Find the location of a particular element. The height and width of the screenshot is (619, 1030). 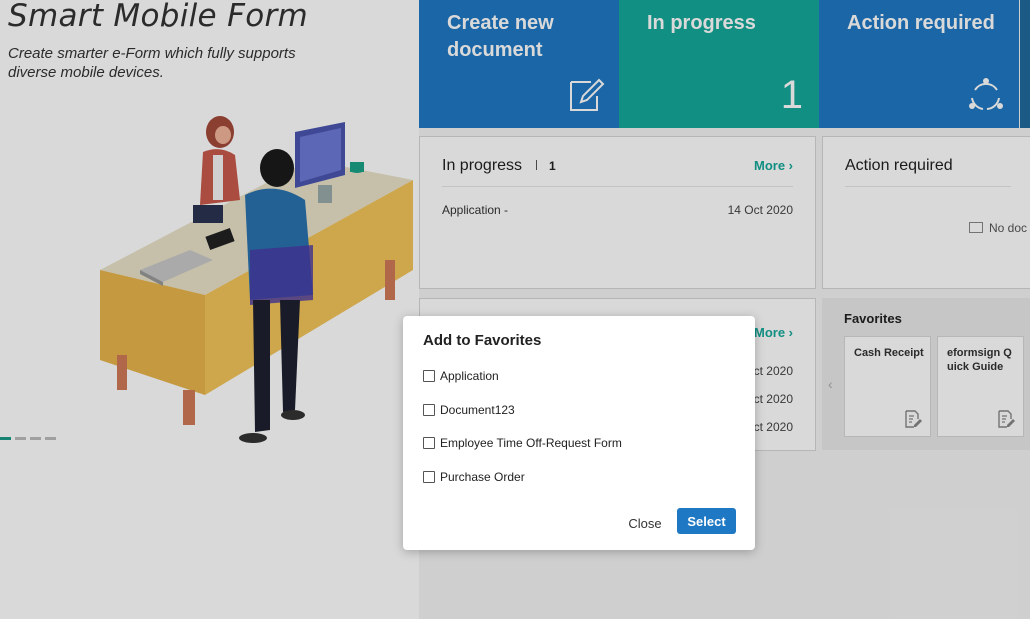

favorite-option-purchase-order: Purchase Order is located at coordinates (474, 477).